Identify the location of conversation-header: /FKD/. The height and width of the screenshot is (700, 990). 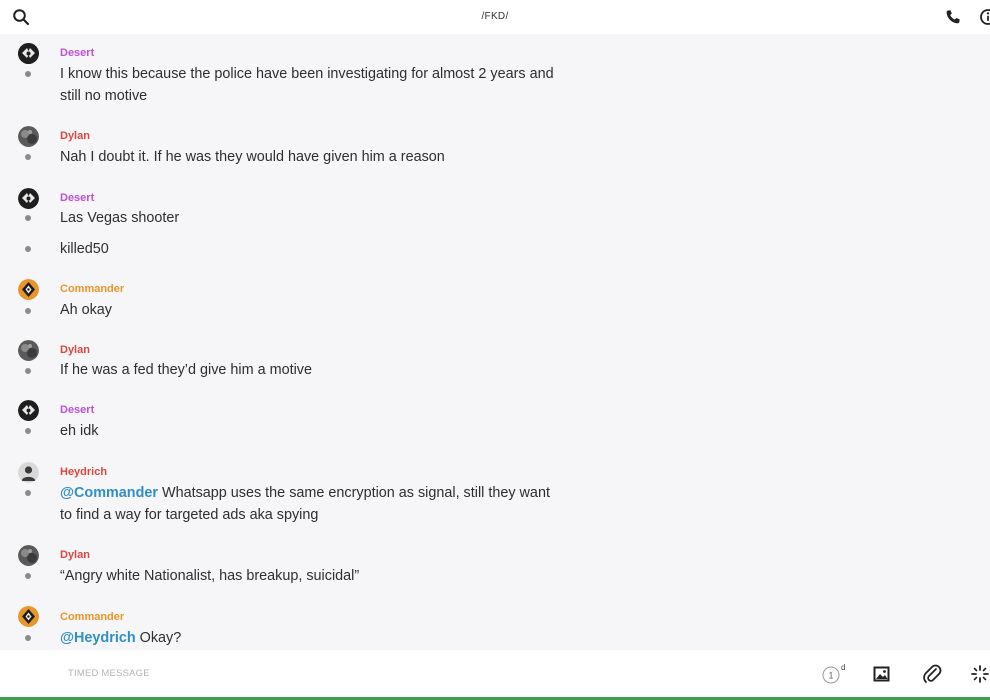
(495, 17).